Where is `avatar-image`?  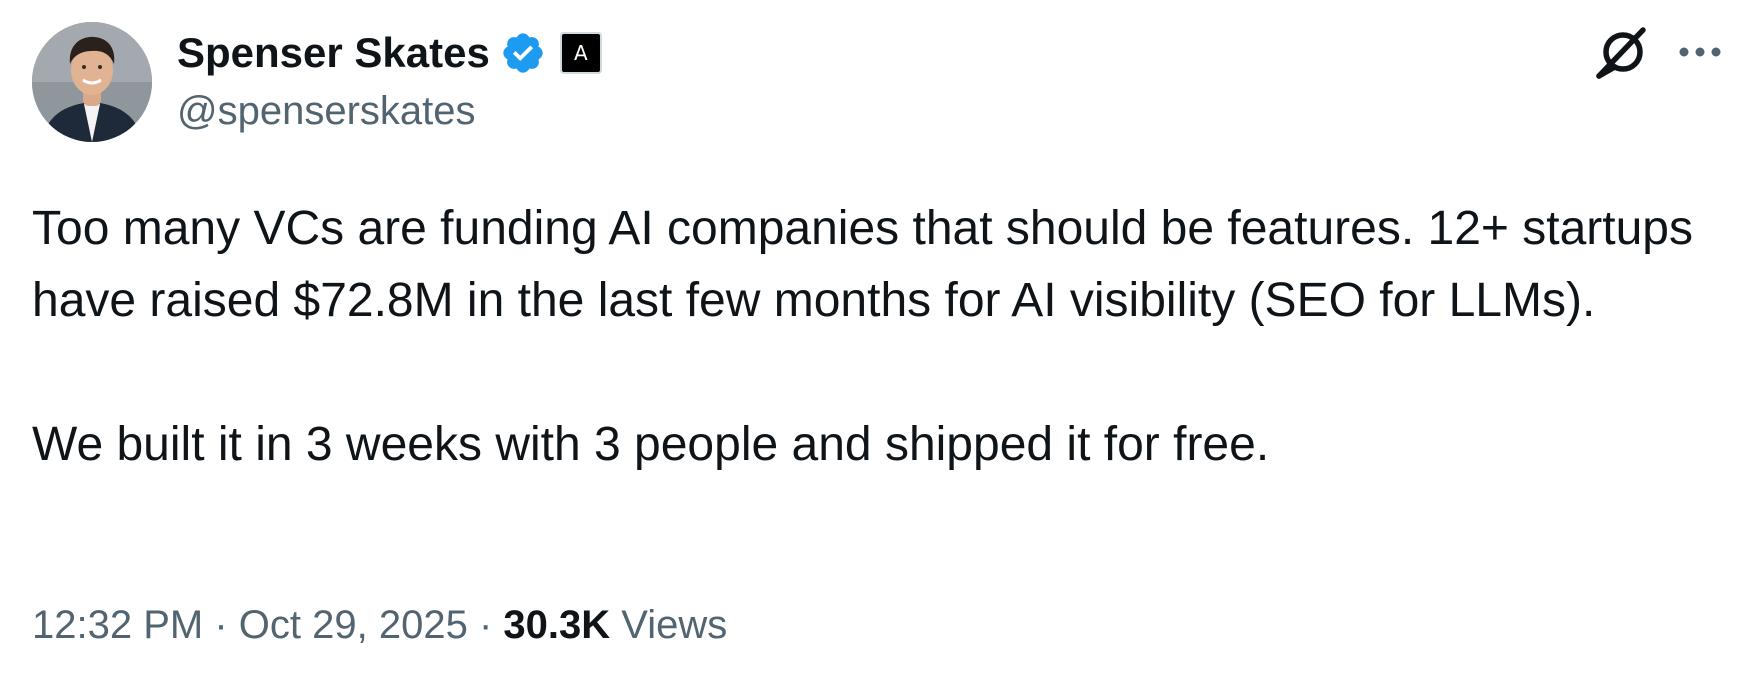 avatar-image is located at coordinates (92, 82).